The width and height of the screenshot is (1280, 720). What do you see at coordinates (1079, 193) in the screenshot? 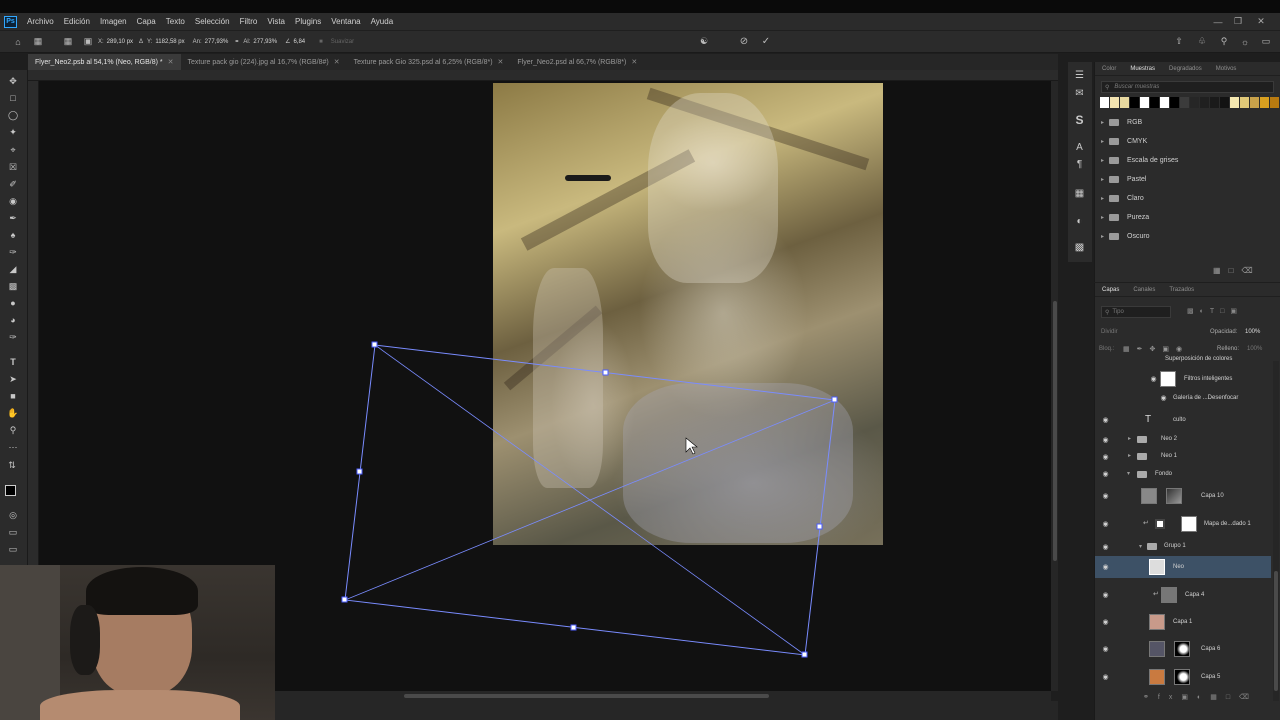
I see `libraries-panel-icon: ▦` at bounding box center [1079, 193].